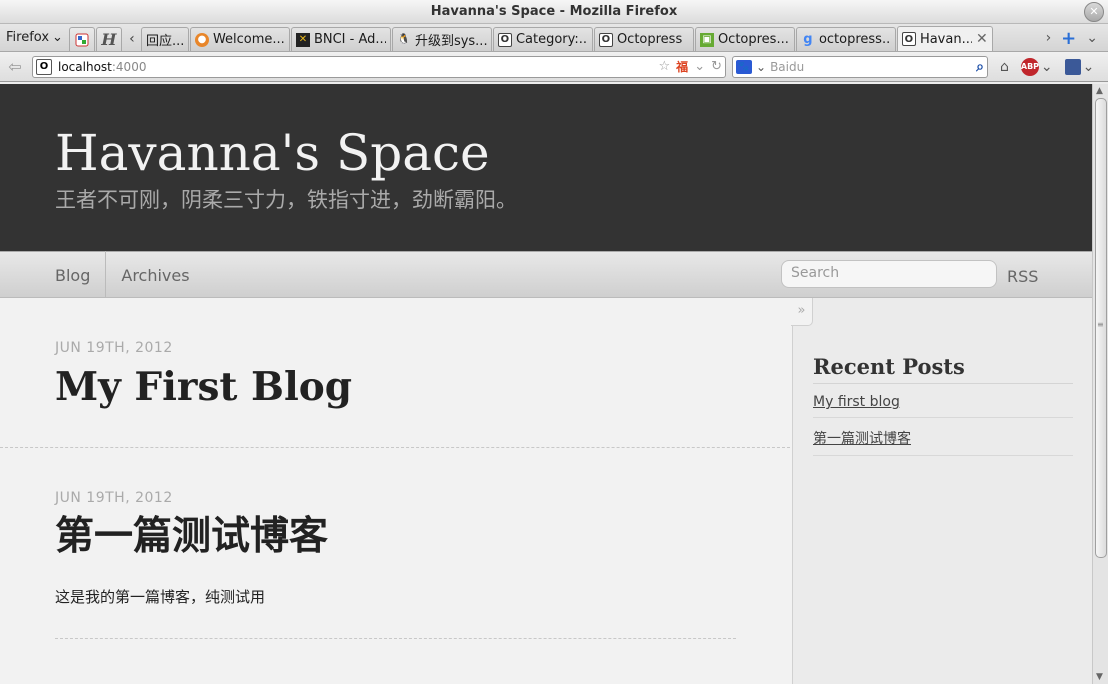 The height and width of the screenshot is (684, 1108). I want to click on article-title: 第一篇测试博客, so click(422, 537).